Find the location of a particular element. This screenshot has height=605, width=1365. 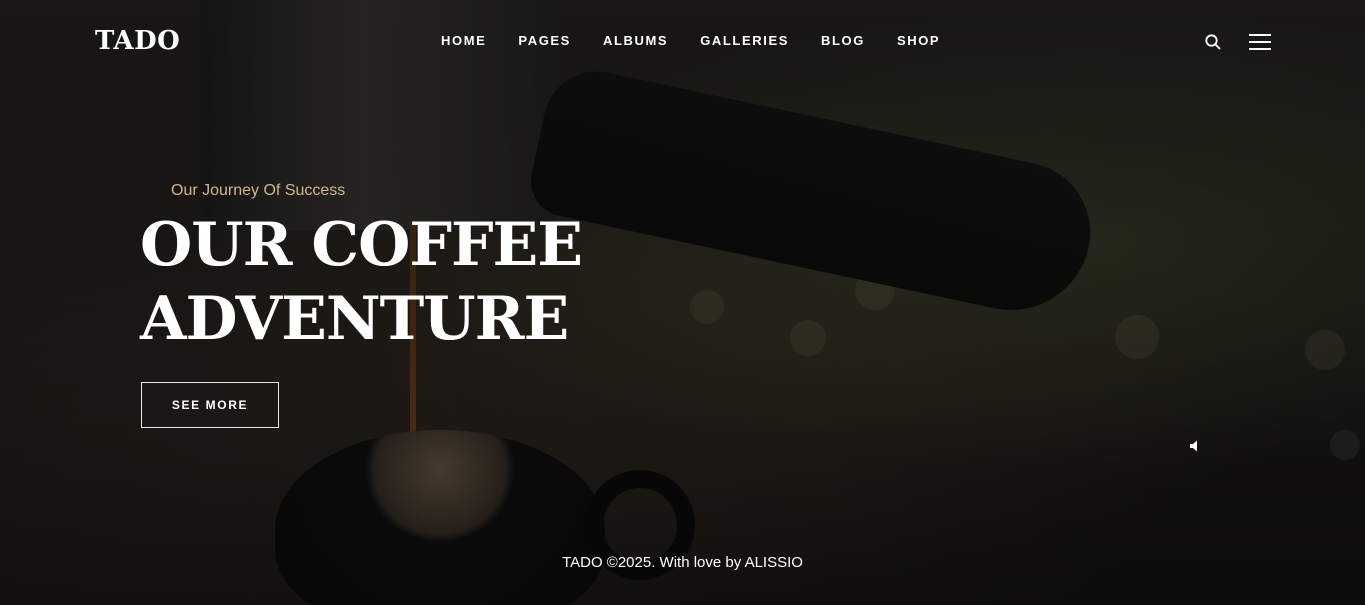

nav-item-pages: PAGES is located at coordinates (544, 41).